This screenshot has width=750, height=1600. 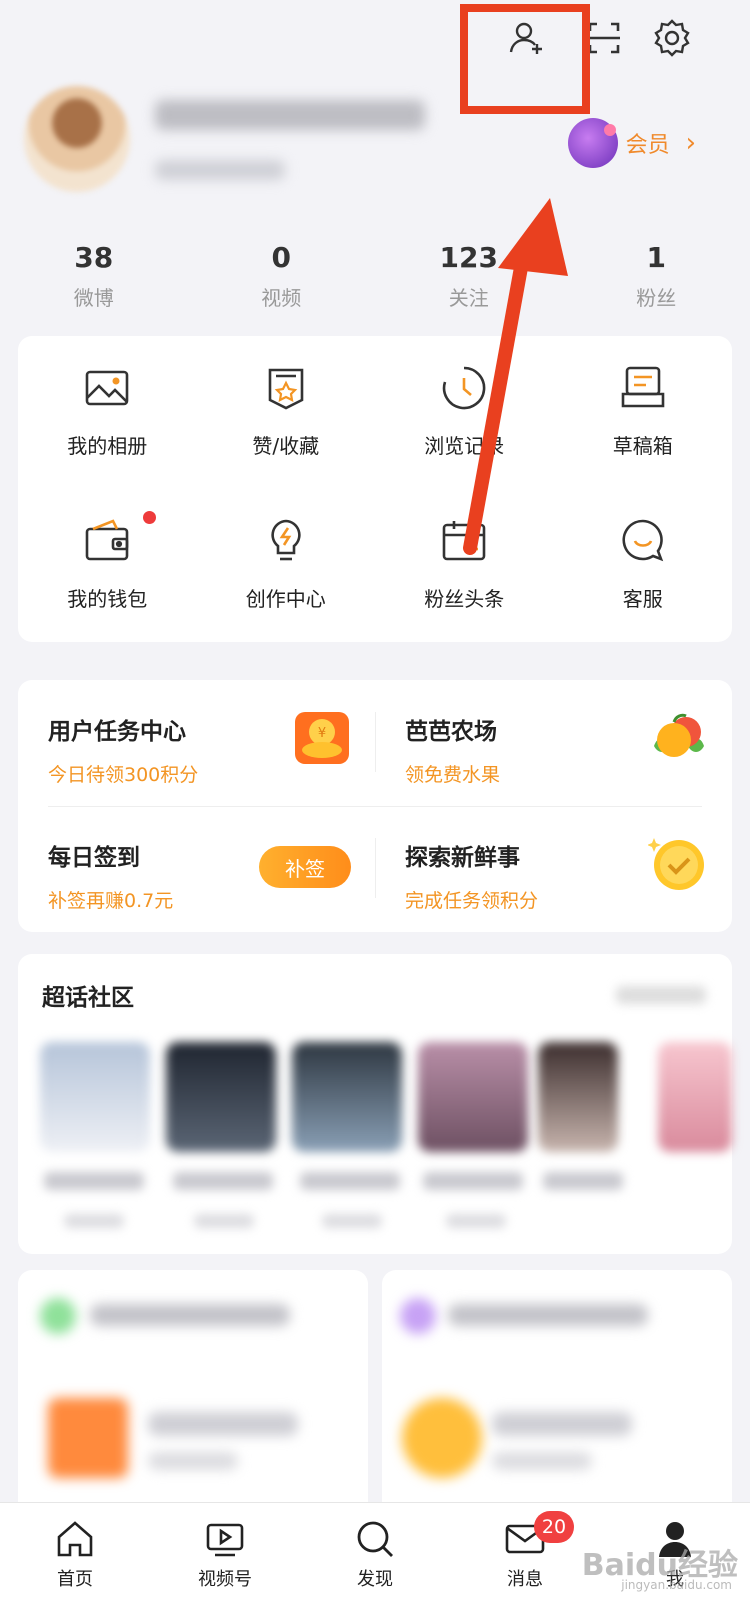 I want to click on grid-label: 客服, so click(x=642, y=599).